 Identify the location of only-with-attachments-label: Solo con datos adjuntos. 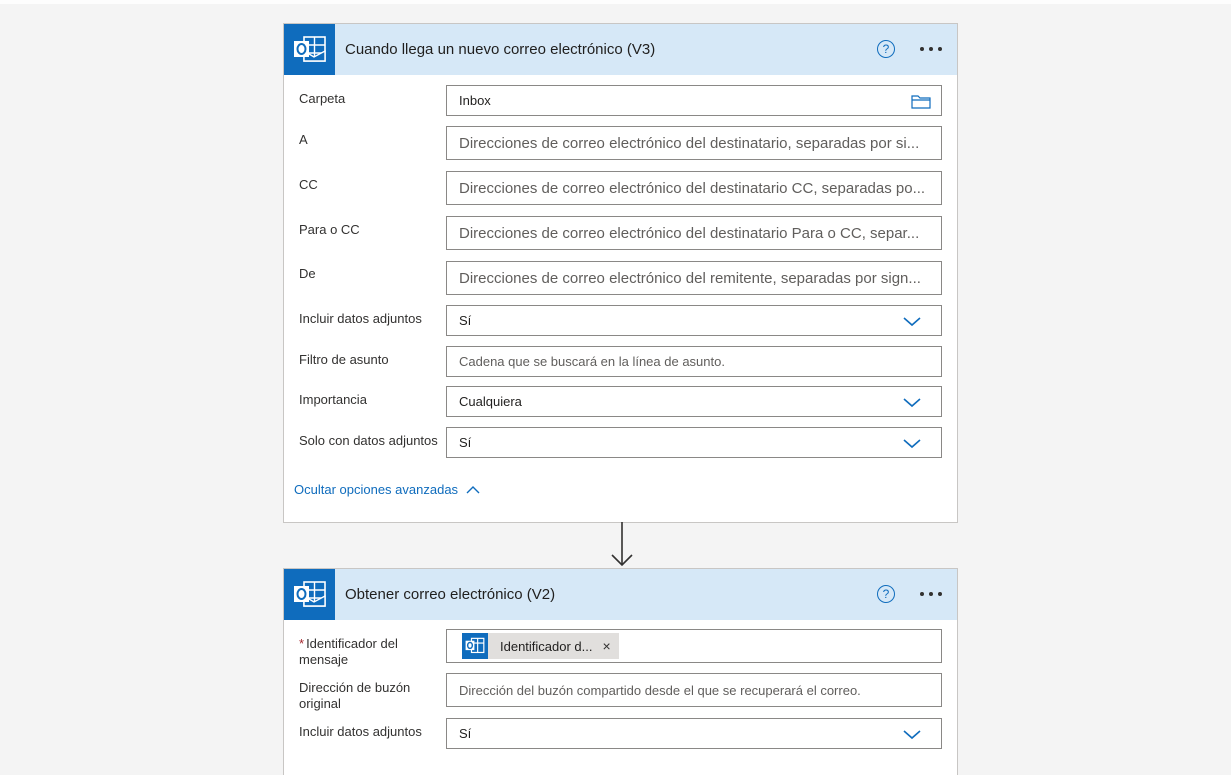
(368, 440).